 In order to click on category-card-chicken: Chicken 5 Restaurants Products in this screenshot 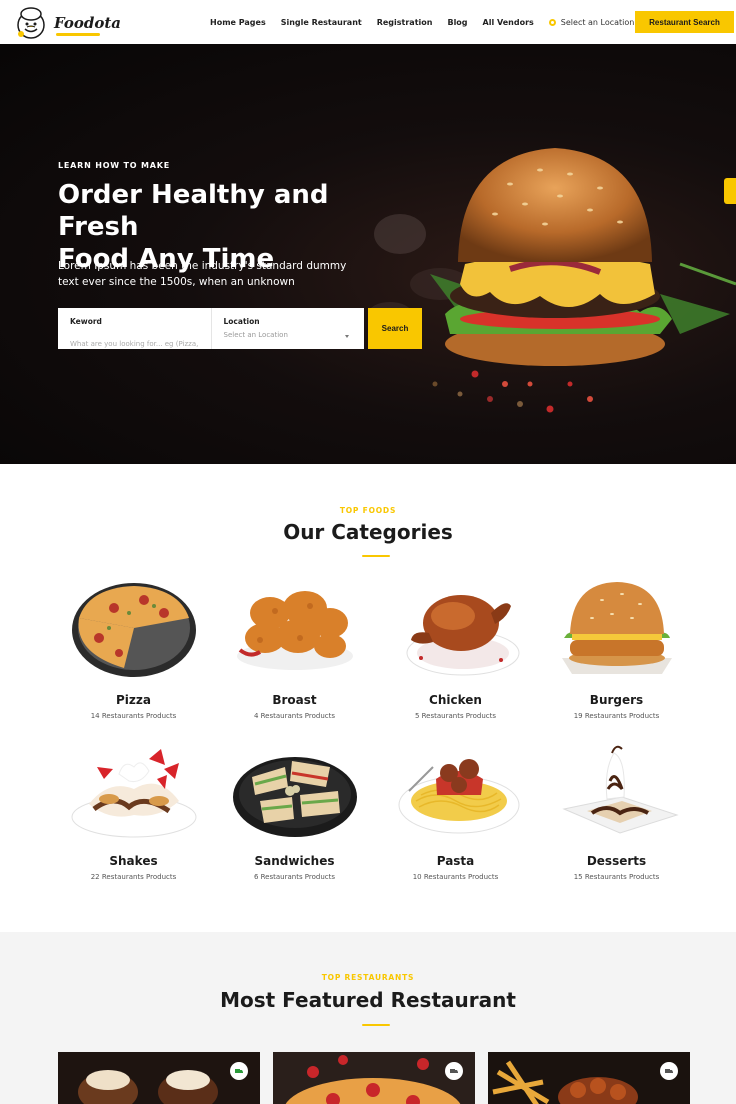, I will do `click(455, 658)`.